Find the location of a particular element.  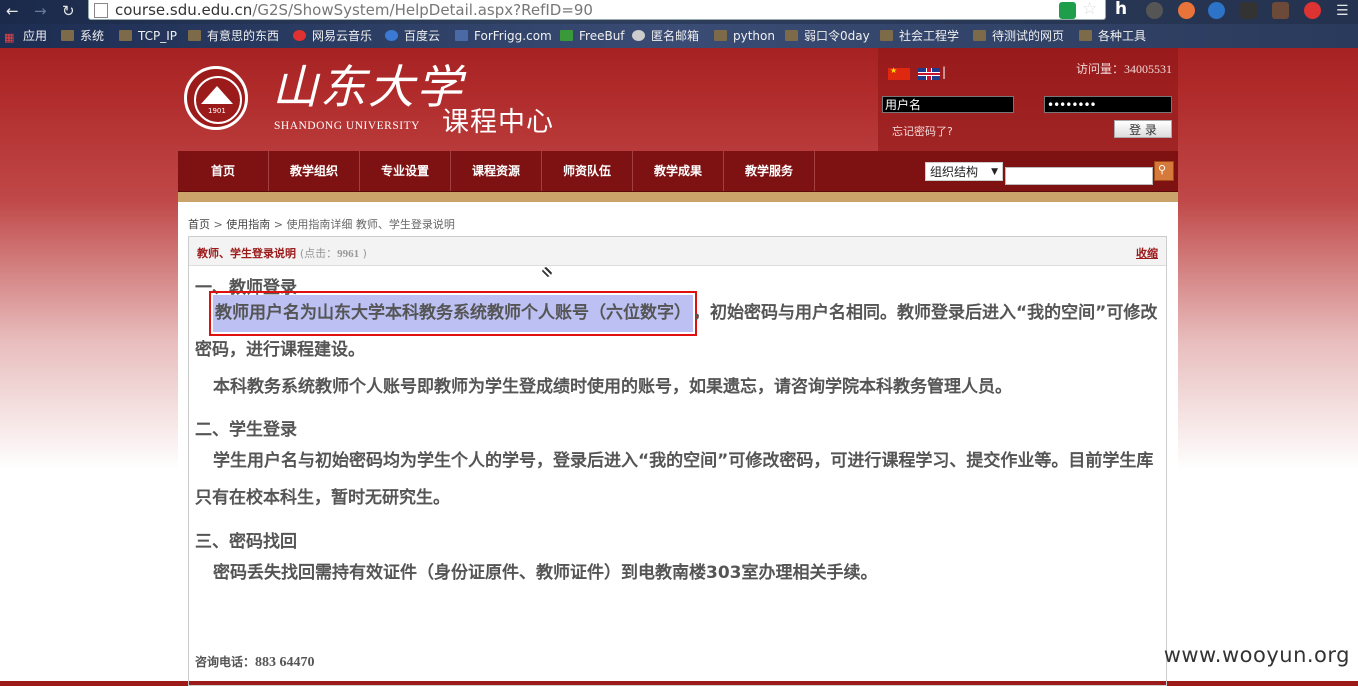

section-heading-student: 二、学生登录 is located at coordinates (246, 430).